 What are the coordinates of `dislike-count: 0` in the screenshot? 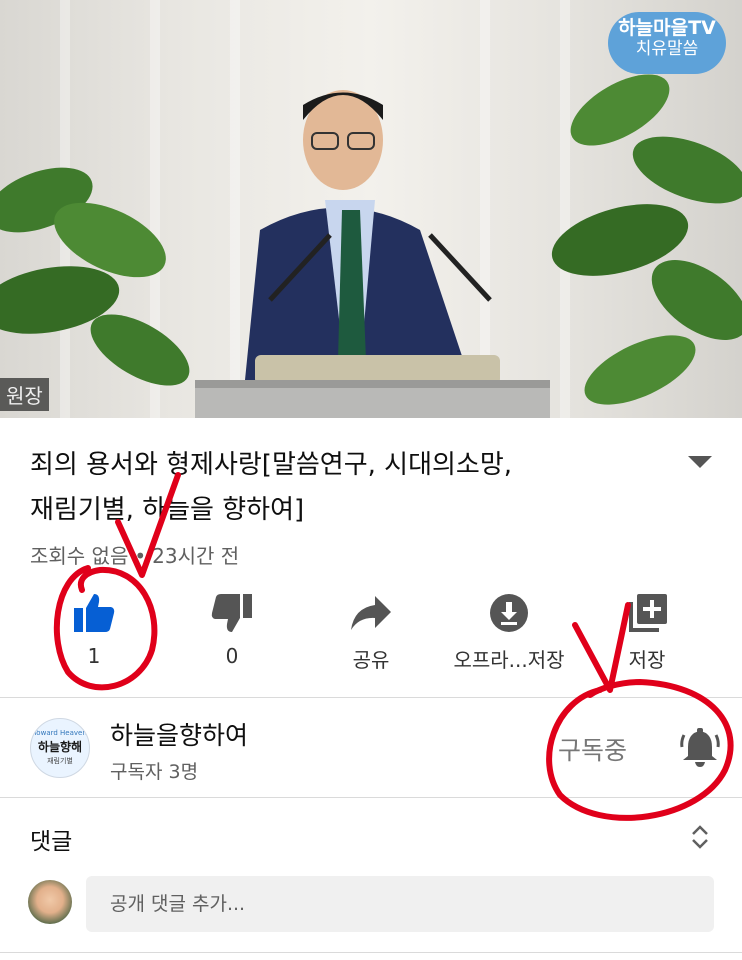 It's located at (232, 656).